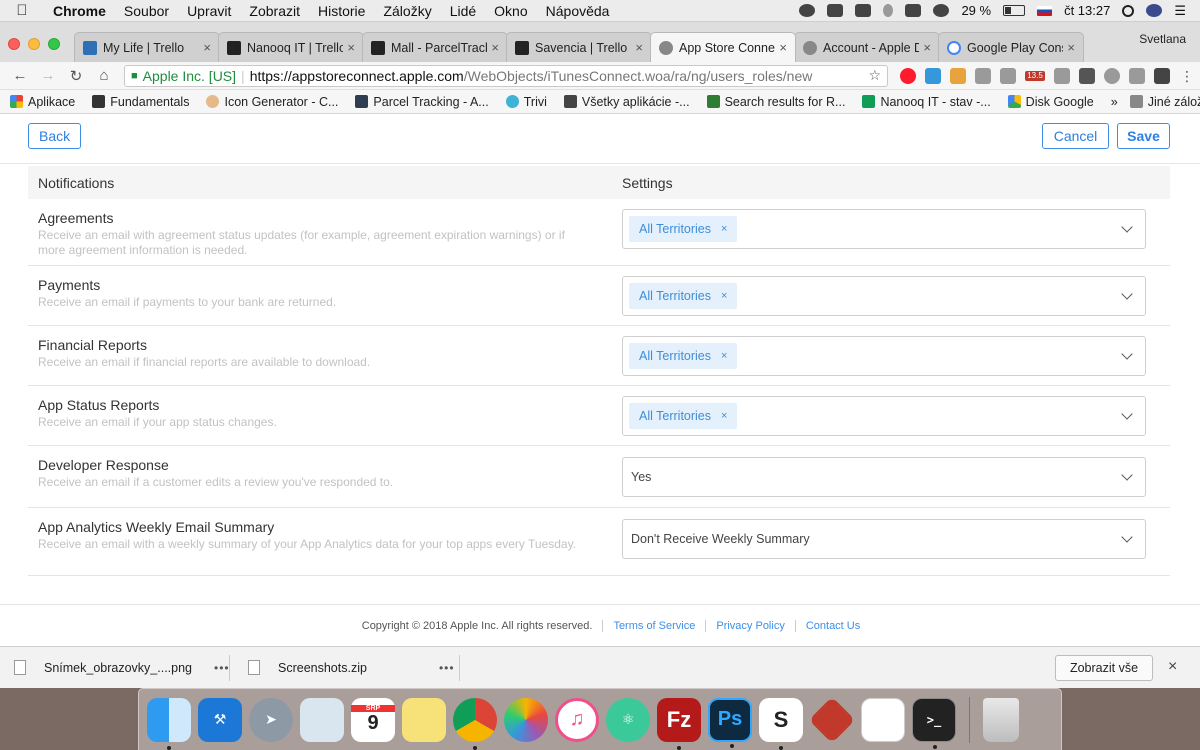 This screenshot has width=1200, height=750. What do you see at coordinates (1187, 76) in the screenshot?
I see `chrome-menu-icon: ⋮` at bounding box center [1187, 76].